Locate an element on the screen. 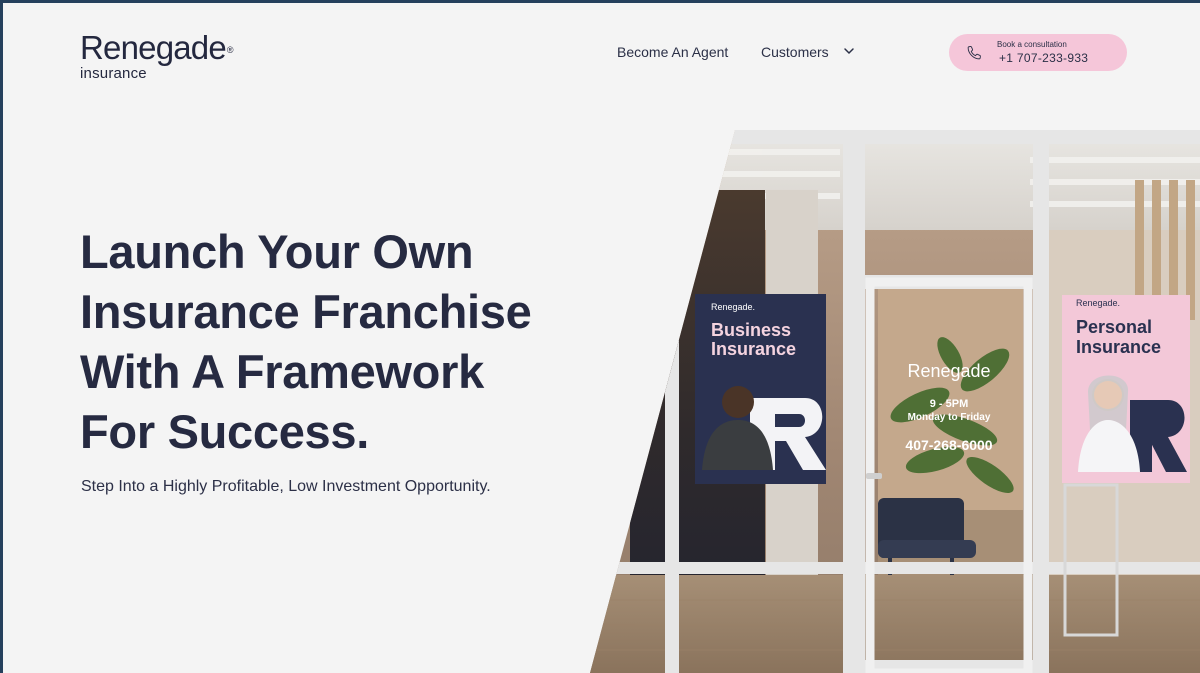  hero-title-line: With A Framework is located at coordinates (282, 371).